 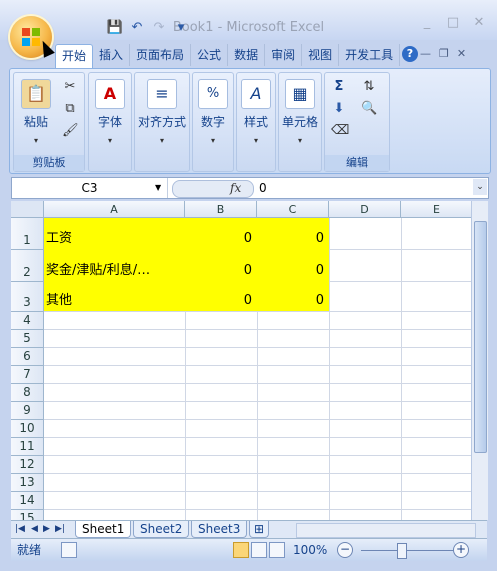 What do you see at coordinates (213, 112) in the screenshot?
I see `number-button: % 数字 ▾` at bounding box center [213, 112].